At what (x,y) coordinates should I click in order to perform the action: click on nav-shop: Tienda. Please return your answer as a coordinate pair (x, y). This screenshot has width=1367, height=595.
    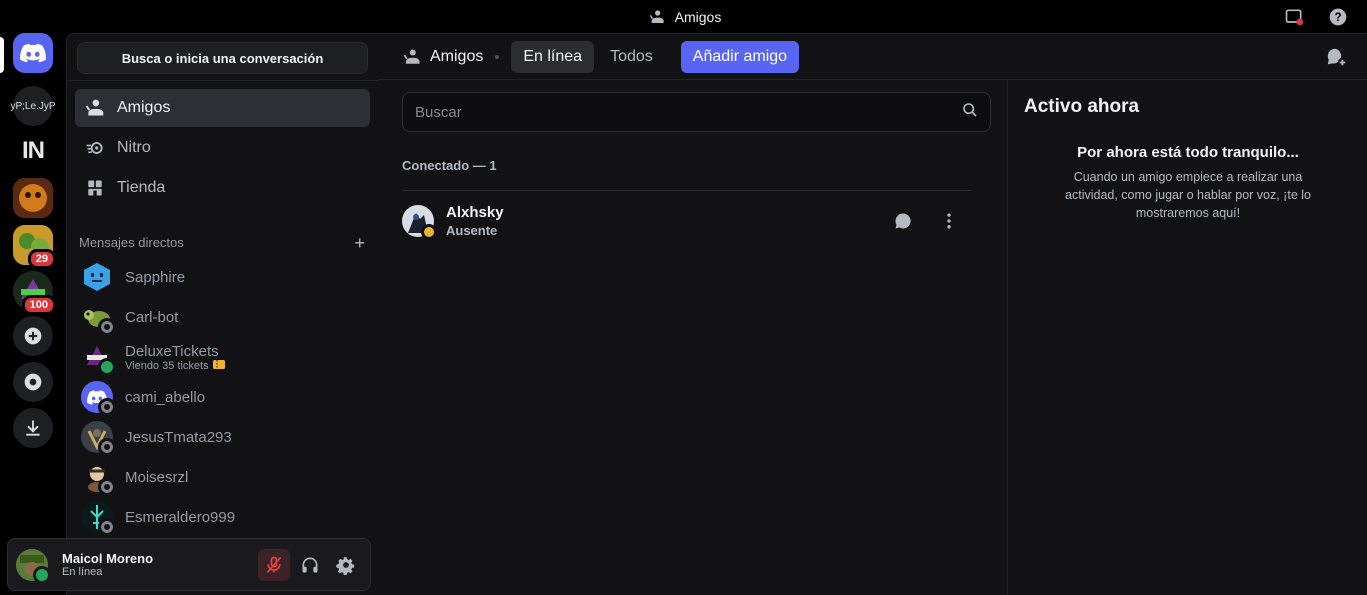
    Looking at the image, I should click on (222, 188).